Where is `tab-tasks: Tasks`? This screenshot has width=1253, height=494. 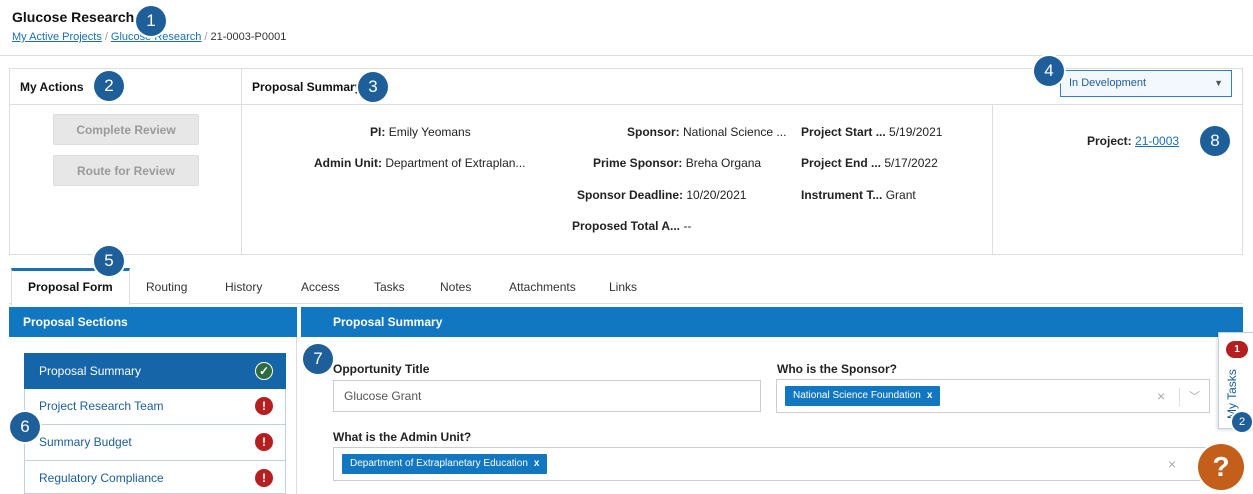 tab-tasks: Tasks is located at coordinates (389, 286).